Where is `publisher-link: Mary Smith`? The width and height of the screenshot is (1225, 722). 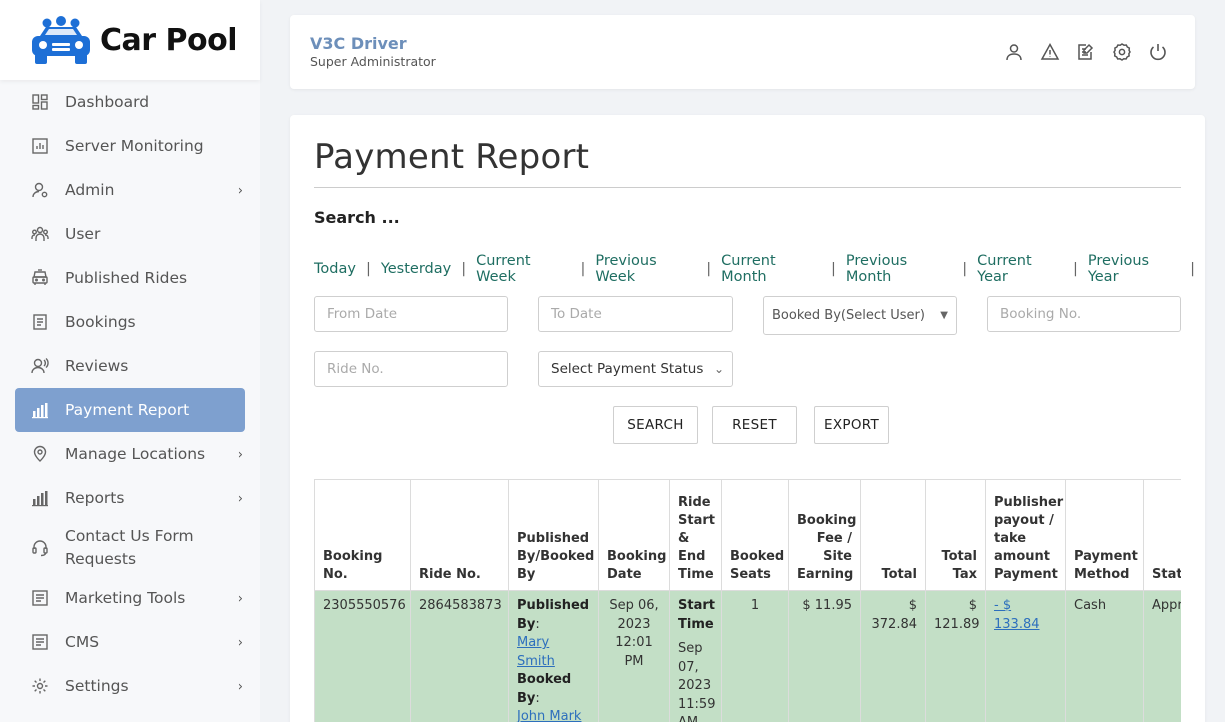
publisher-link: Mary Smith is located at coordinates (536, 652).